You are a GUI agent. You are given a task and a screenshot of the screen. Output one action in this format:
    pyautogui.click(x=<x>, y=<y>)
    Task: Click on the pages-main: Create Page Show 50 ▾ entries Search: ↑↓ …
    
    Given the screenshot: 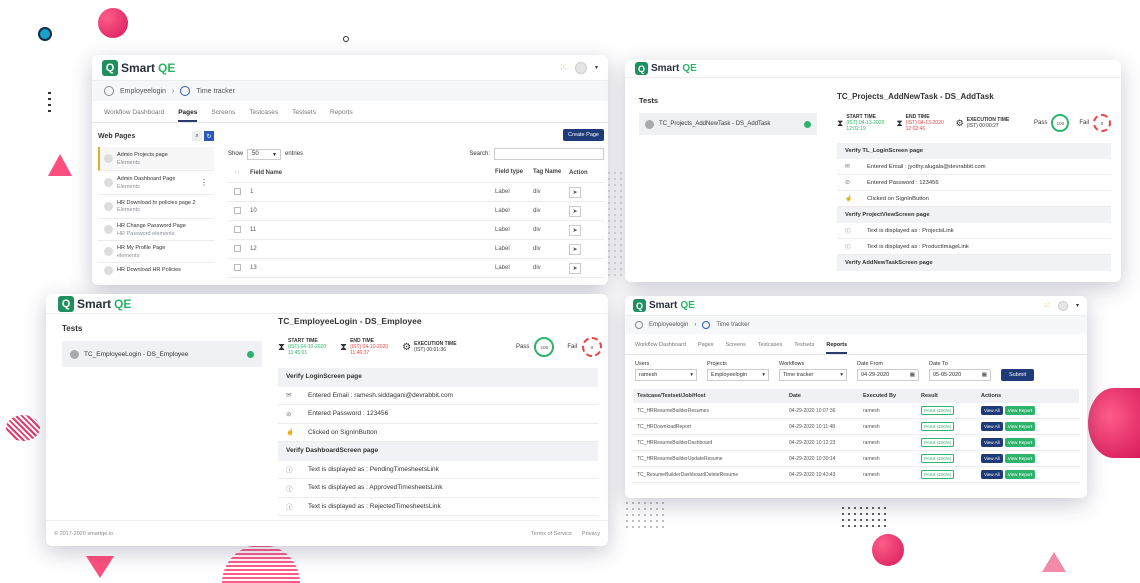 What is the action you would take?
    pyautogui.click(x=414, y=200)
    